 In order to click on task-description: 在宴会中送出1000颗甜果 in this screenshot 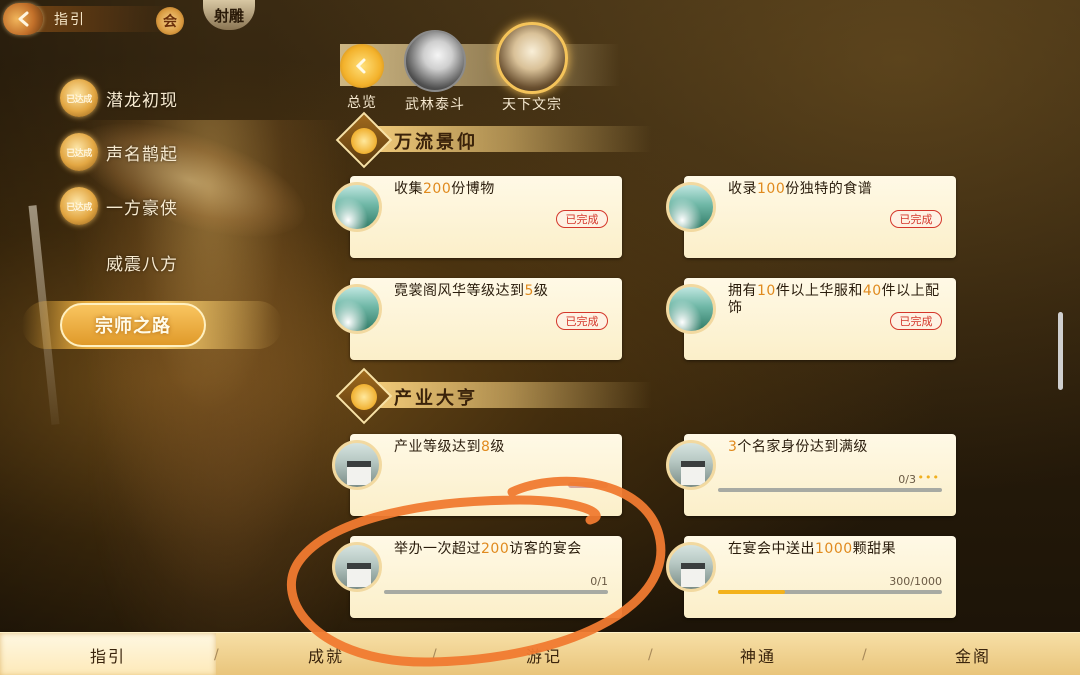, I will do `click(835, 549)`.